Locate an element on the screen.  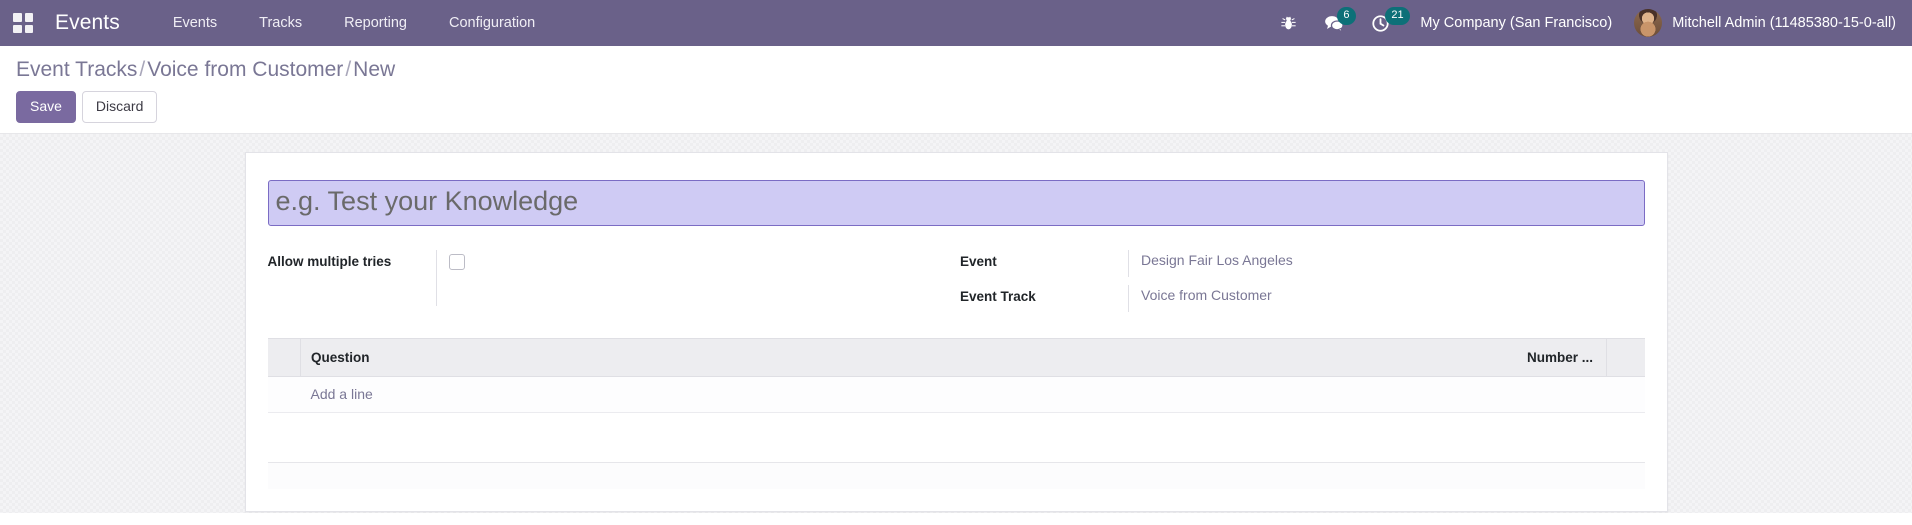
activities-badge: 21 is located at coordinates (1397, 16).